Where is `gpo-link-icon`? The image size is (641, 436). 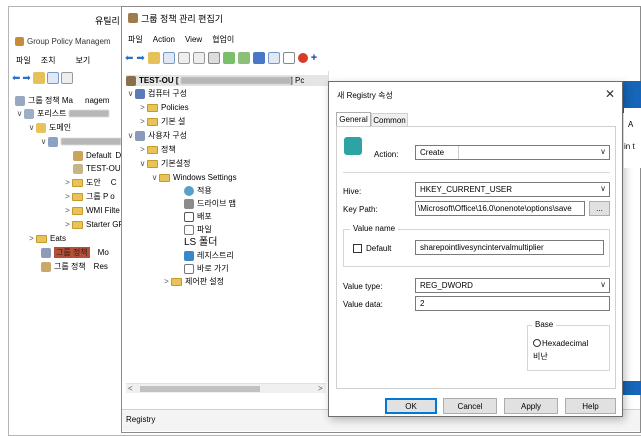
gpo-link-icon is located at coordinates (78, 155).